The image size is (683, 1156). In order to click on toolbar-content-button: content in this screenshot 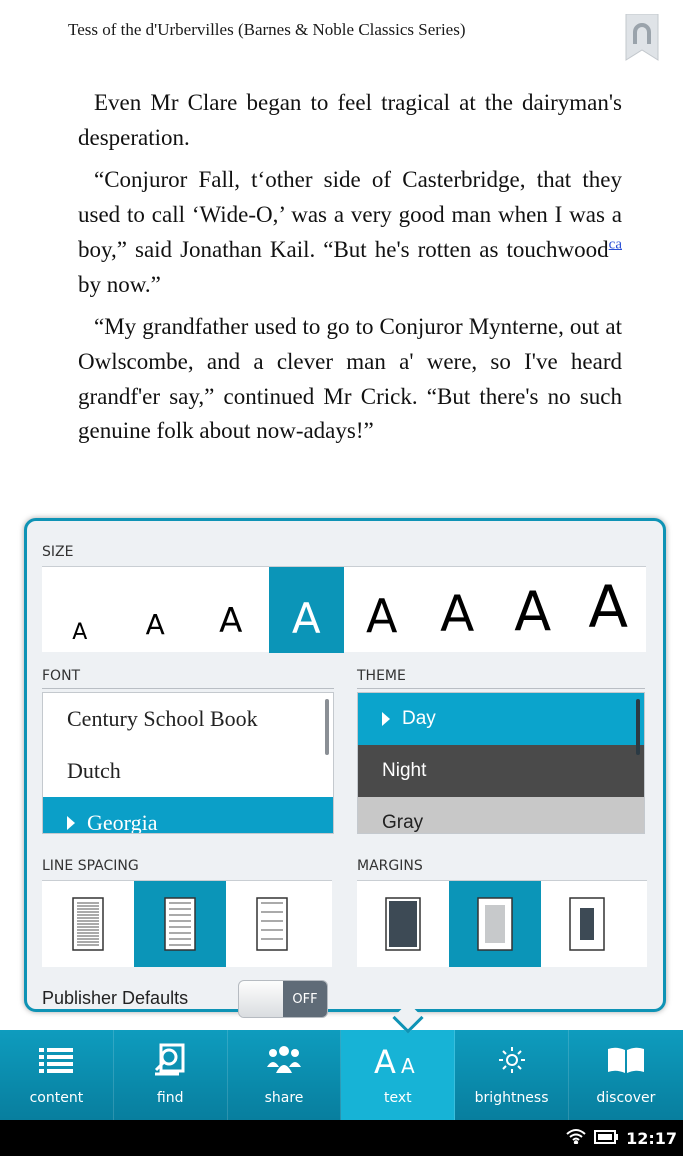, I will do `click(57, 1075)`.